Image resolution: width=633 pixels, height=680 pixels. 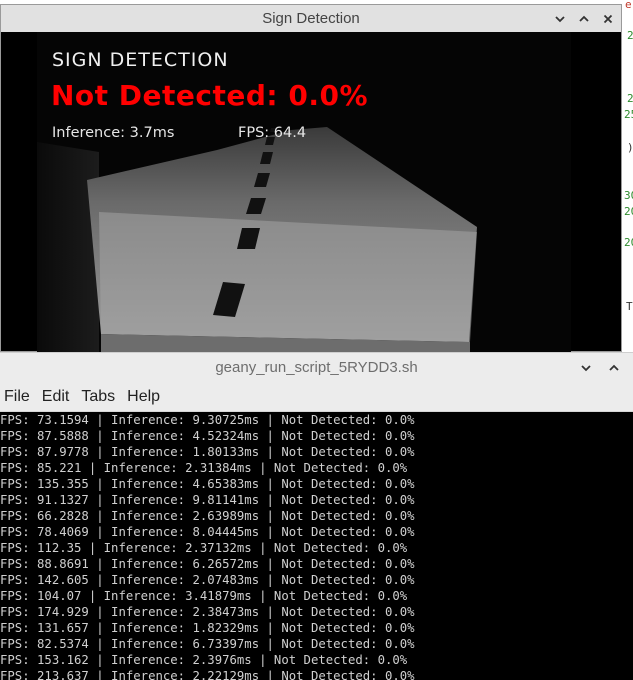 I want to click on editor-fragment: TI, so click(x=629, y=306).